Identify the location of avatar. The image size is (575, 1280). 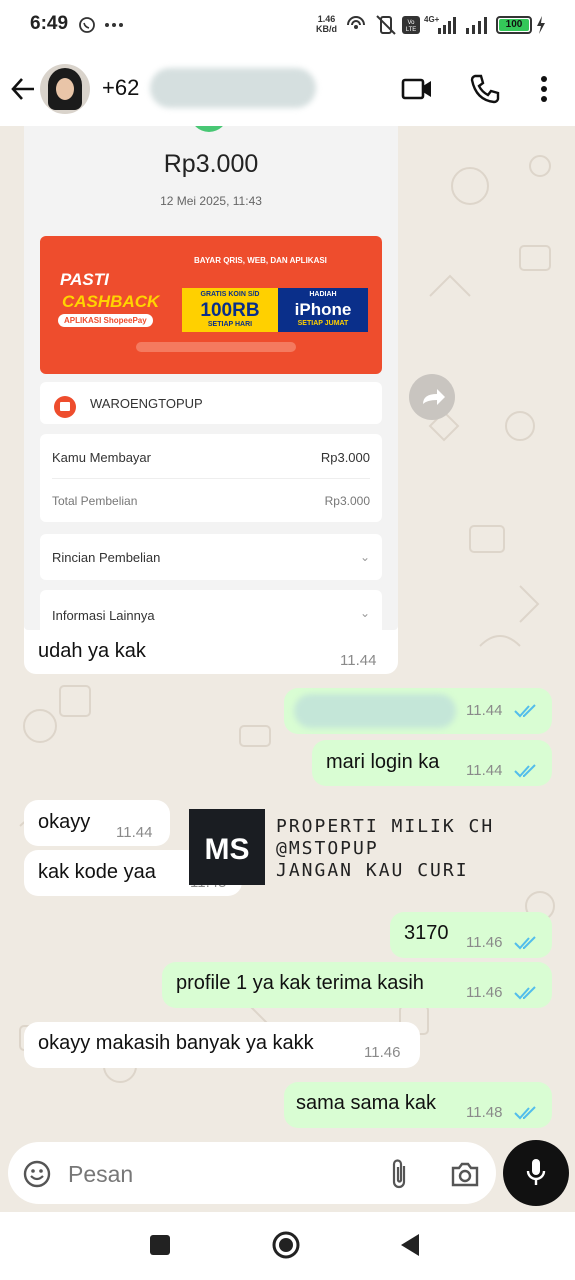
(65, 89).